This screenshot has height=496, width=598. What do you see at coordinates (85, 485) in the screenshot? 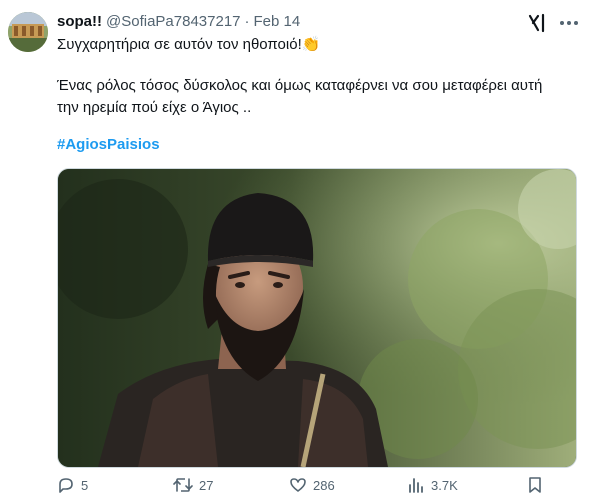
I see `reply-count: 5` at bounding box center [85, 485].